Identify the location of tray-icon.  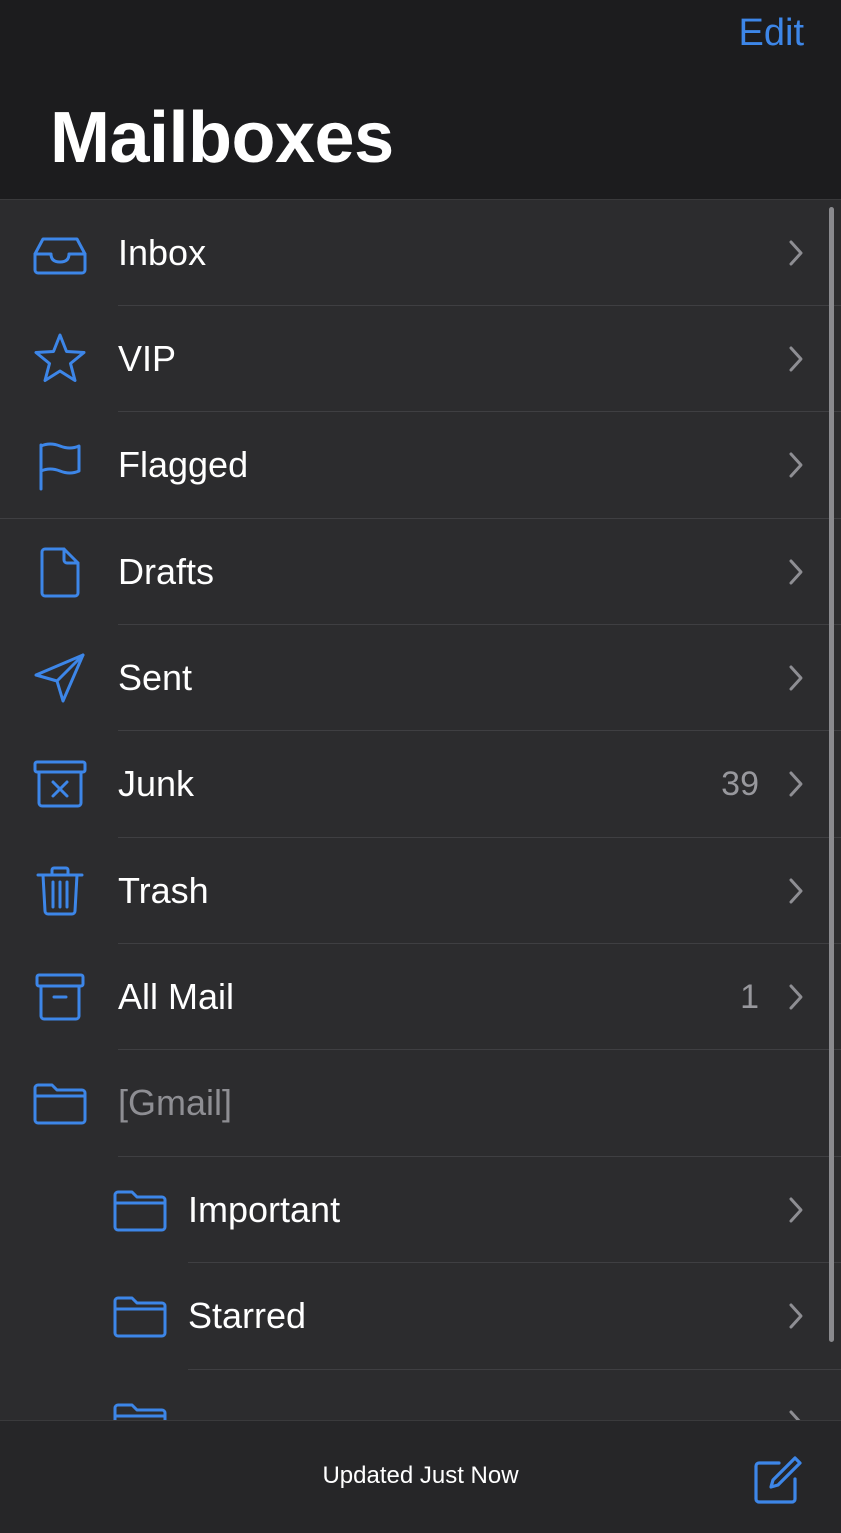
(60, 253).